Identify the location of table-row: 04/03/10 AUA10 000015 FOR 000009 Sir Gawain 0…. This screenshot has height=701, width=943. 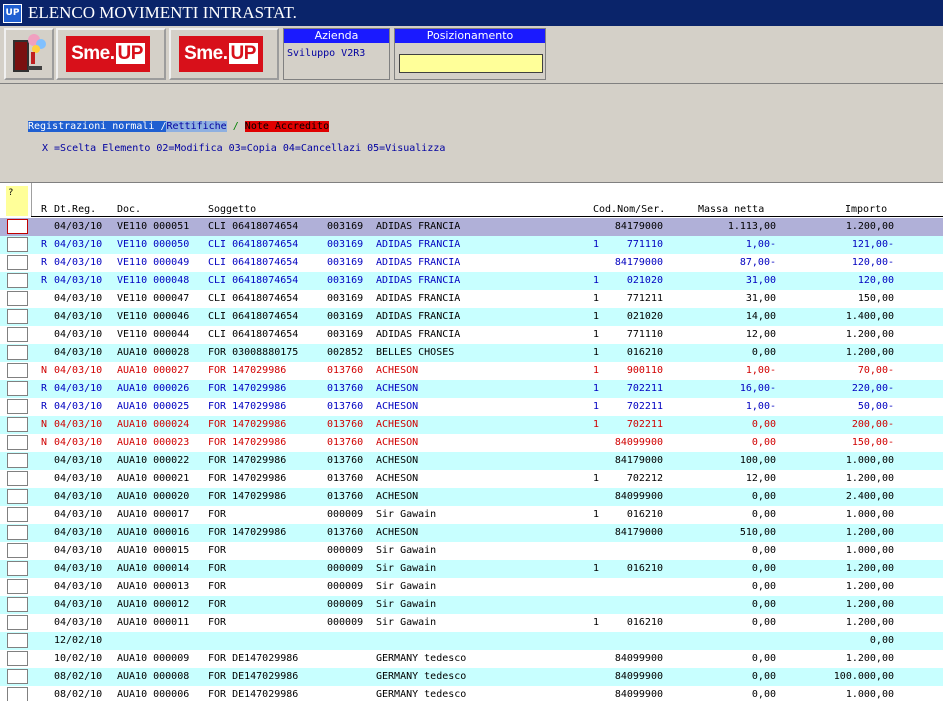
(471, 551).